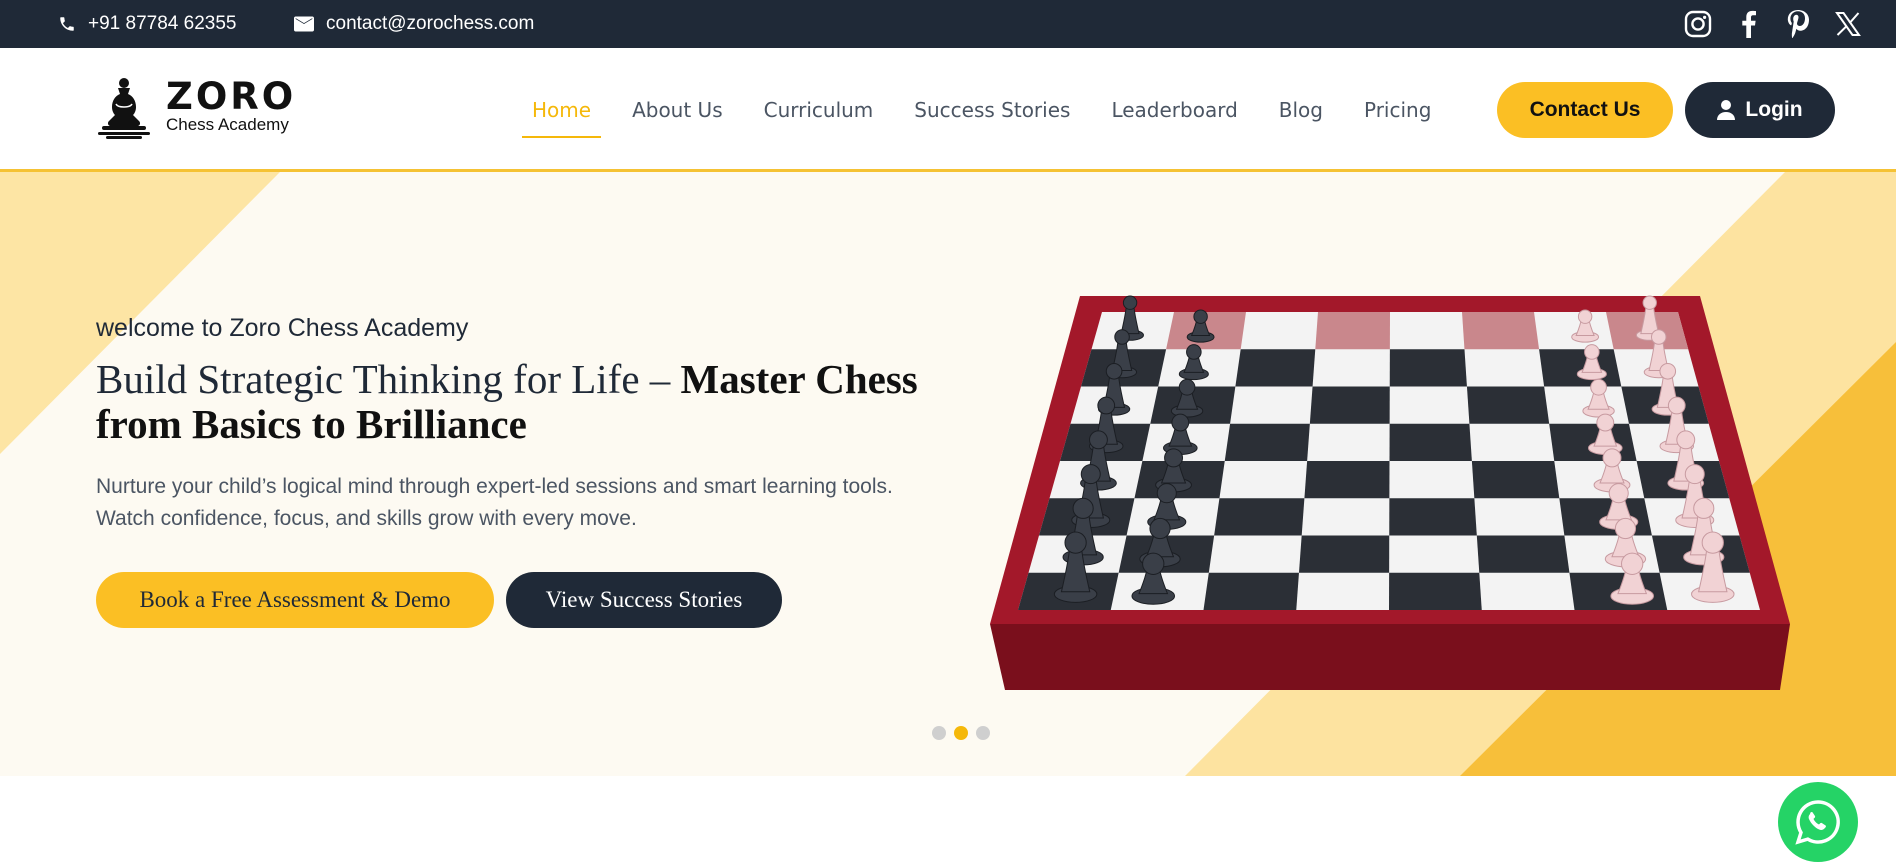  Describe the element at coordinates (1773, 24) in the screenshot. I see `social-links` at that location.